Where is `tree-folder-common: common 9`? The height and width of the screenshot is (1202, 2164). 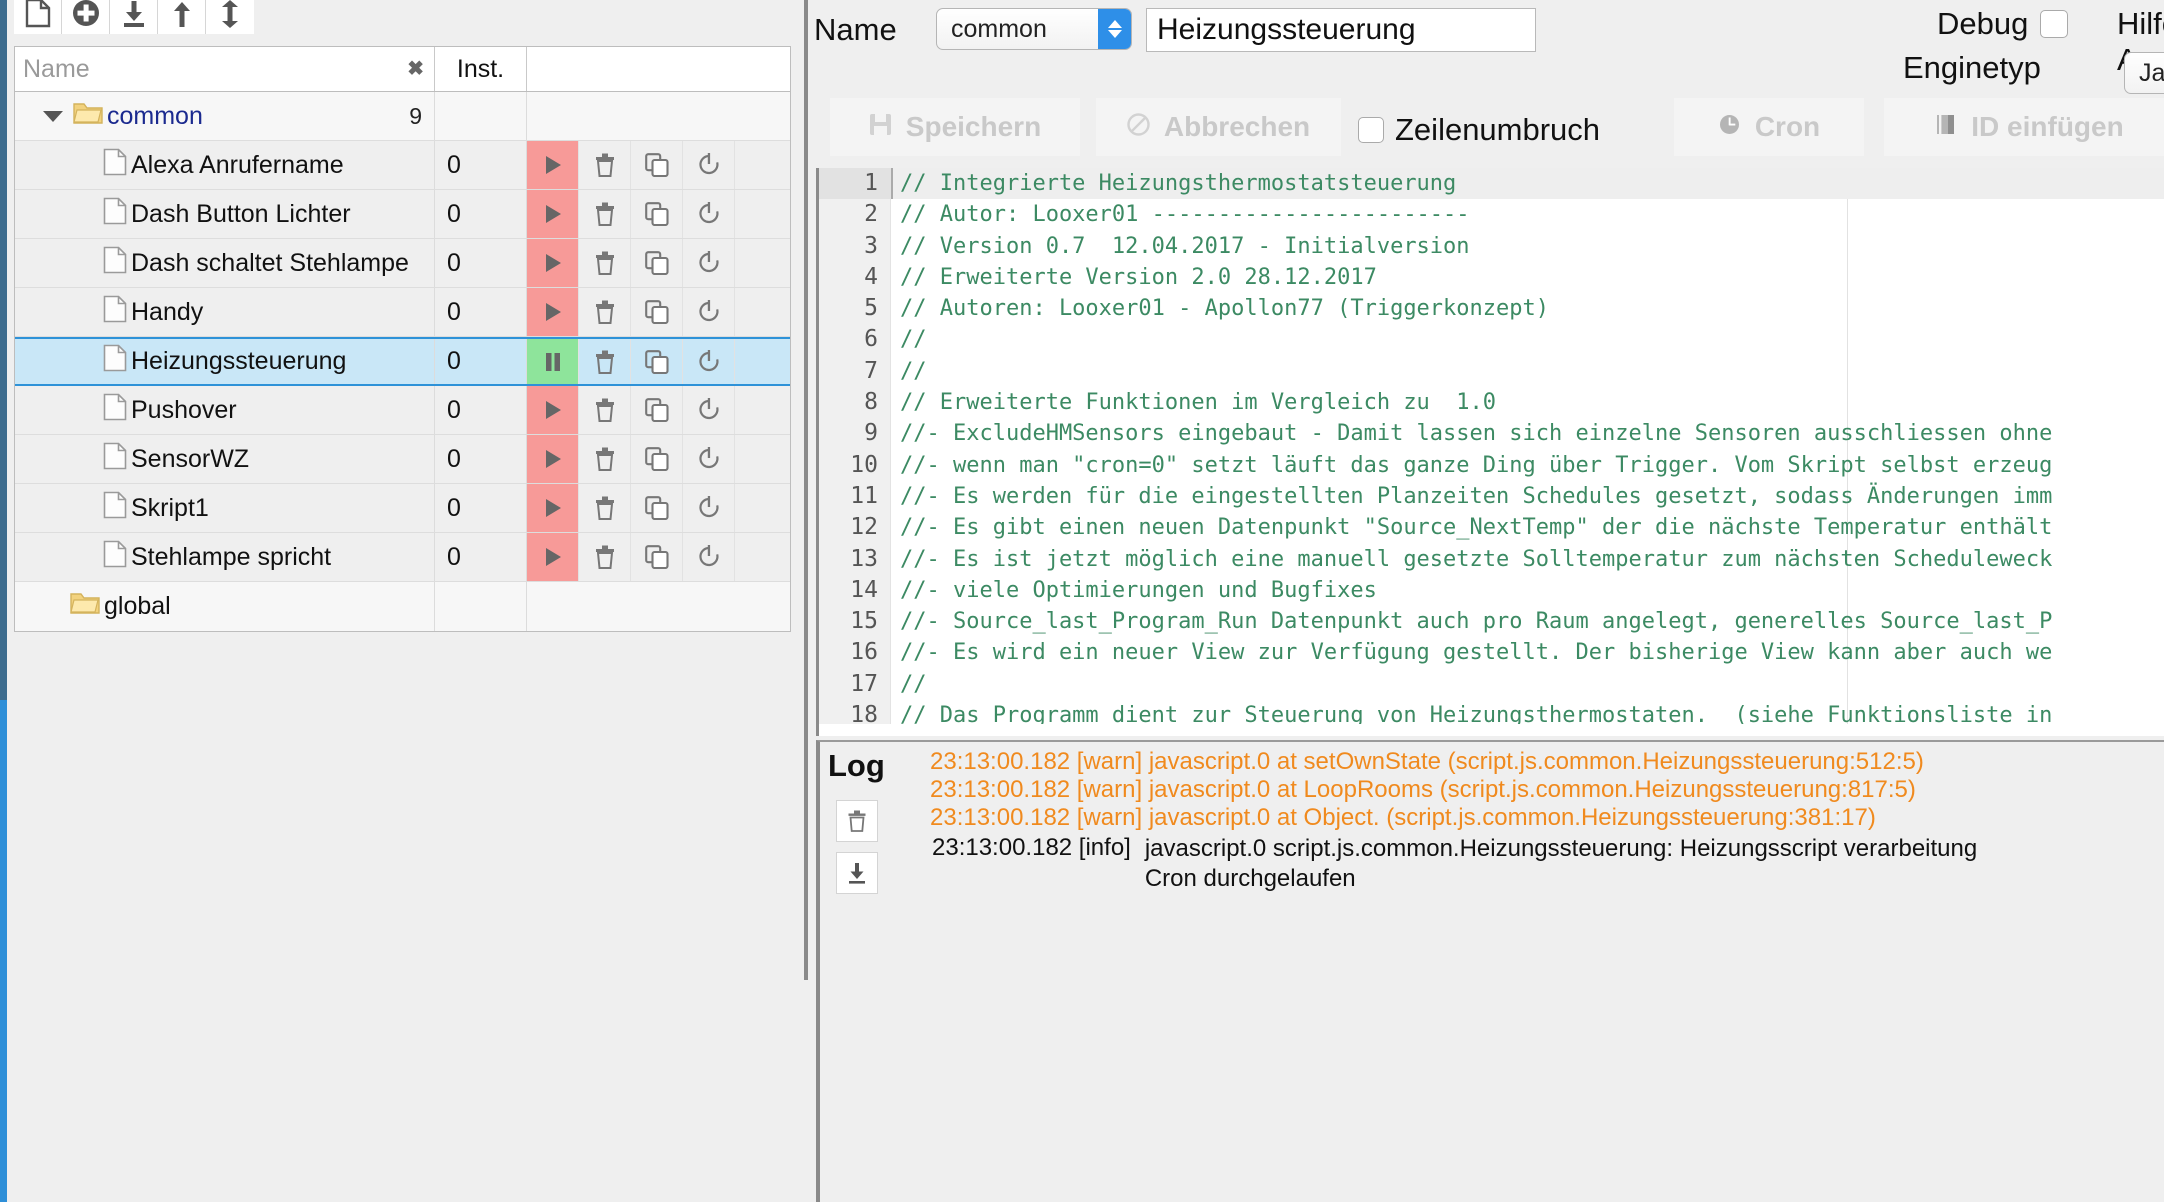 tree-folder-common: common 9 is located at coordinates (402, 116).